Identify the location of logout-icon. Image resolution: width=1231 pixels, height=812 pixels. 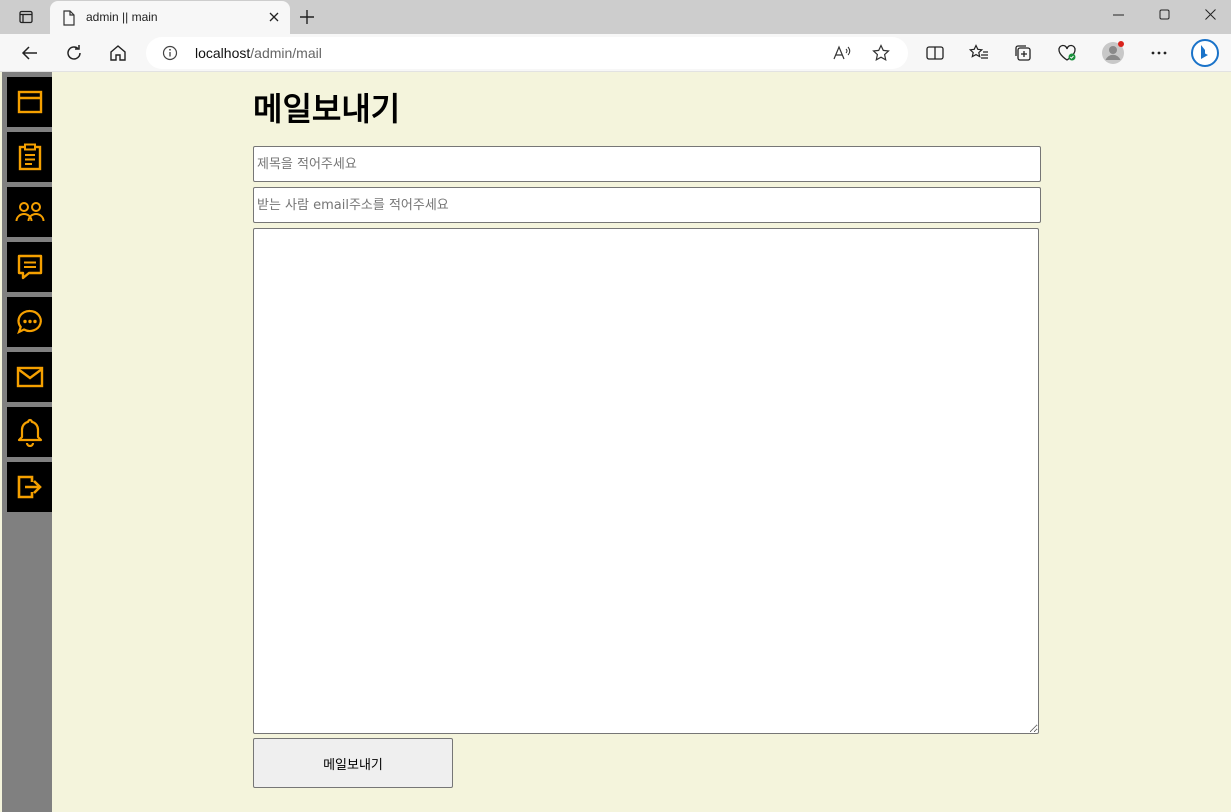
(29, 487).